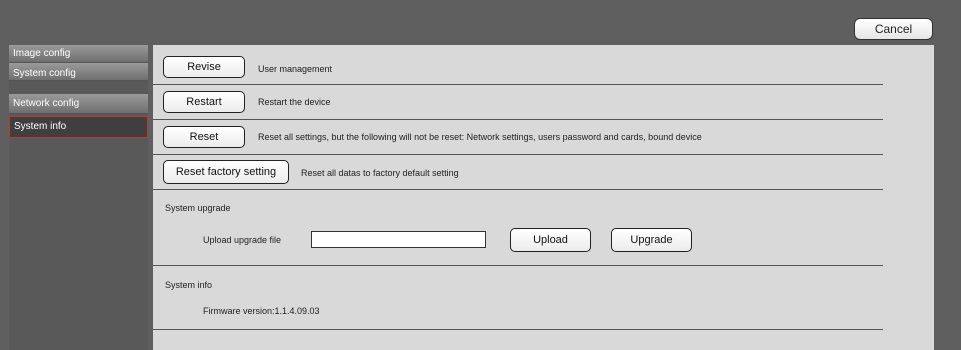 This screenshot has width=961, height=350. What do you see at coordinates (78, 104) in the screenshot?
I see `sidebar-item-network-config: Network config` at bounding box center [78, 104].